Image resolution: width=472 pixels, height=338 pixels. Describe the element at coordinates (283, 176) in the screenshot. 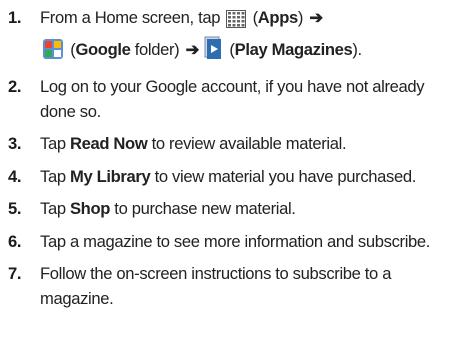

I see `step-4-text-b: to view material you have purchased.` at that location.